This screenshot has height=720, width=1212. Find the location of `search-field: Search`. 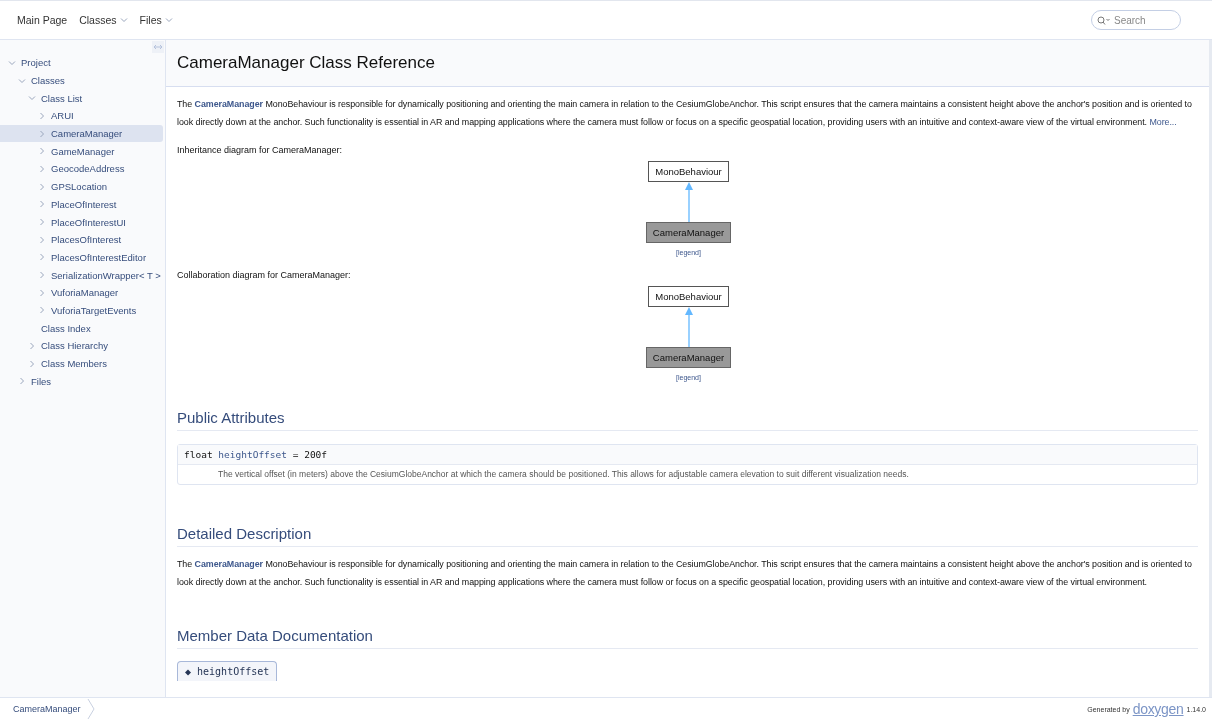

search-field: Search is located at coordinates (1136, 20).